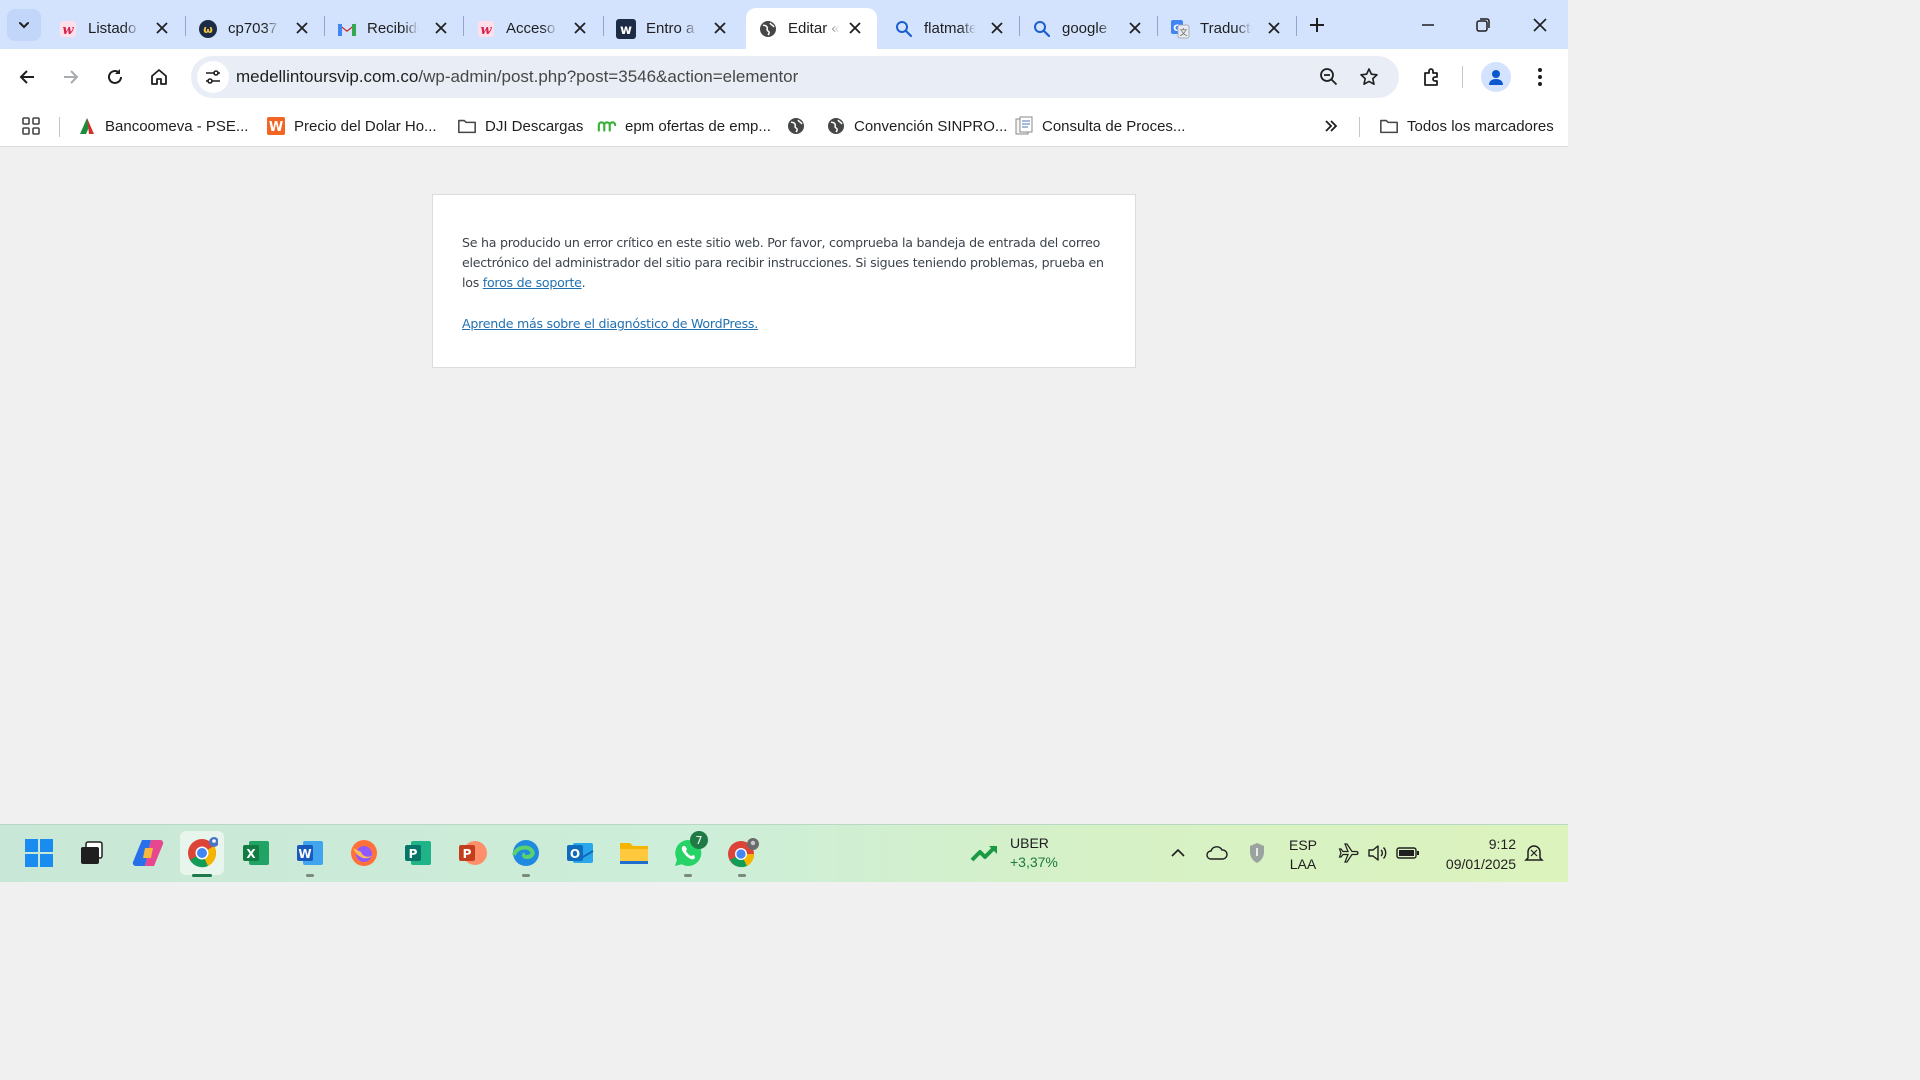 Image resolution: width=1920 pixels, height=1080 pixels. Describe the element at coordinates (1369, 77) in the screenshot. I see `bookmark-star-icon` at that location.